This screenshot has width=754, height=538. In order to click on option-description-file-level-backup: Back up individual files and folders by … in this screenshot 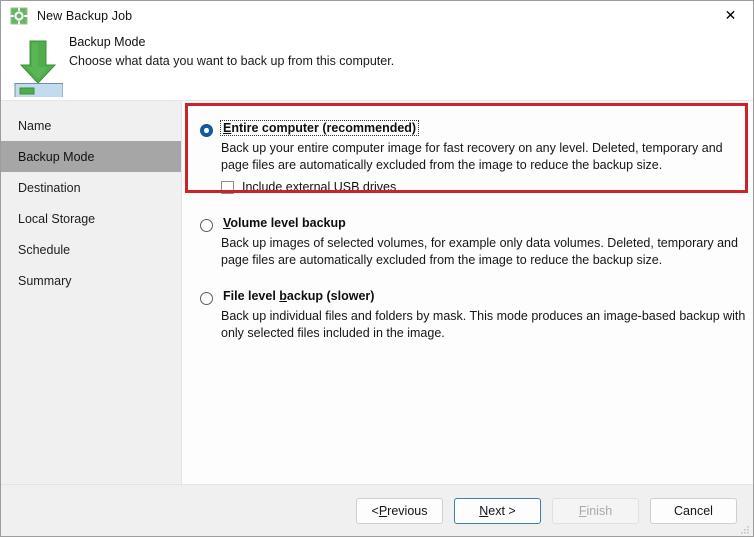, I will do `click(483, 324)`.